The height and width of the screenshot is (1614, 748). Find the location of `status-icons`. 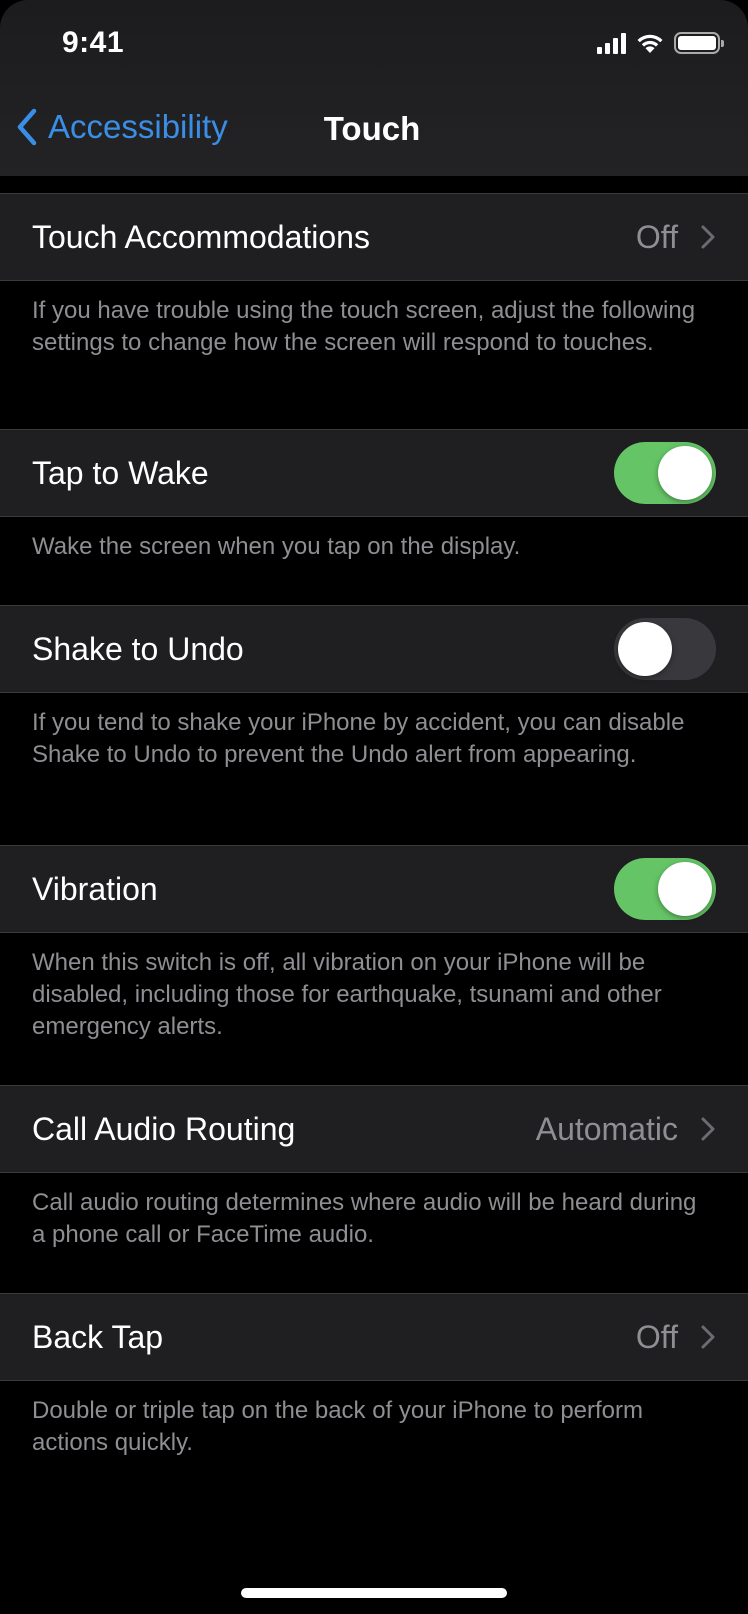

status-icons is located at coordinates (660, 43).